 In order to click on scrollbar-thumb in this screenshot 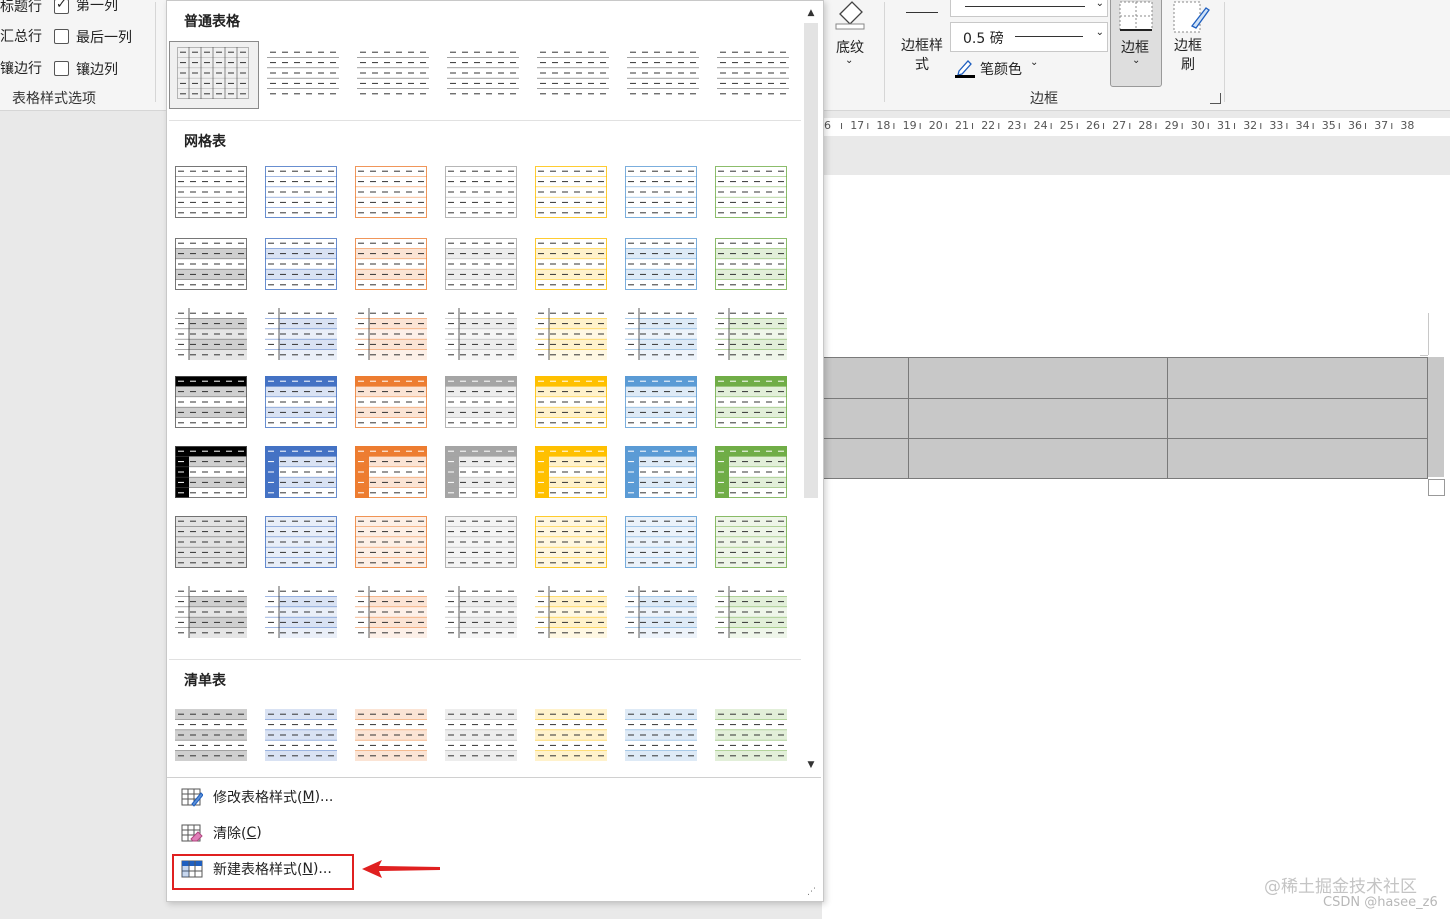, I will do `click(811, 260)`.